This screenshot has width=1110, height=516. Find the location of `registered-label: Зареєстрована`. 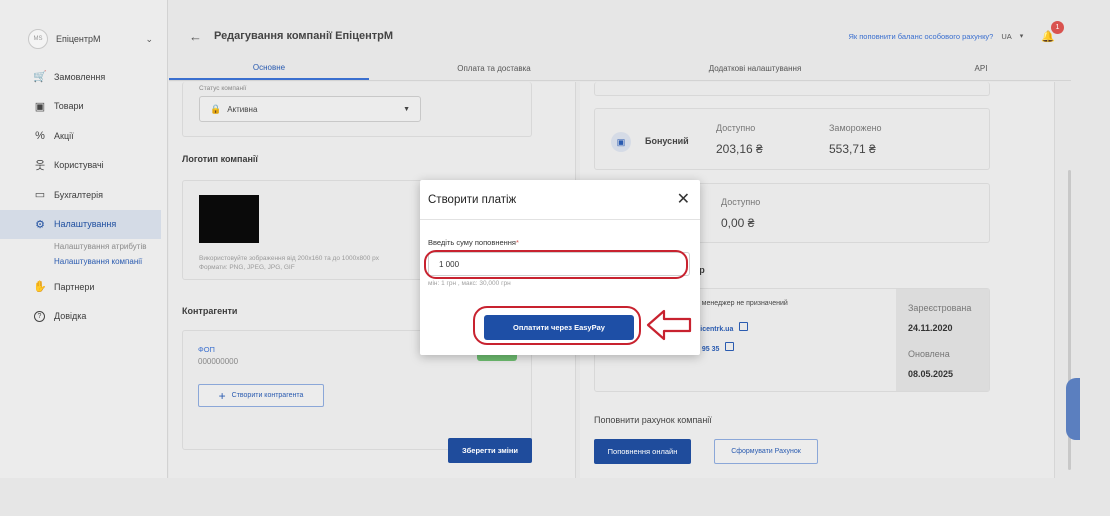

registered-label: Зареєстрована is located at coordinates (940, 308).